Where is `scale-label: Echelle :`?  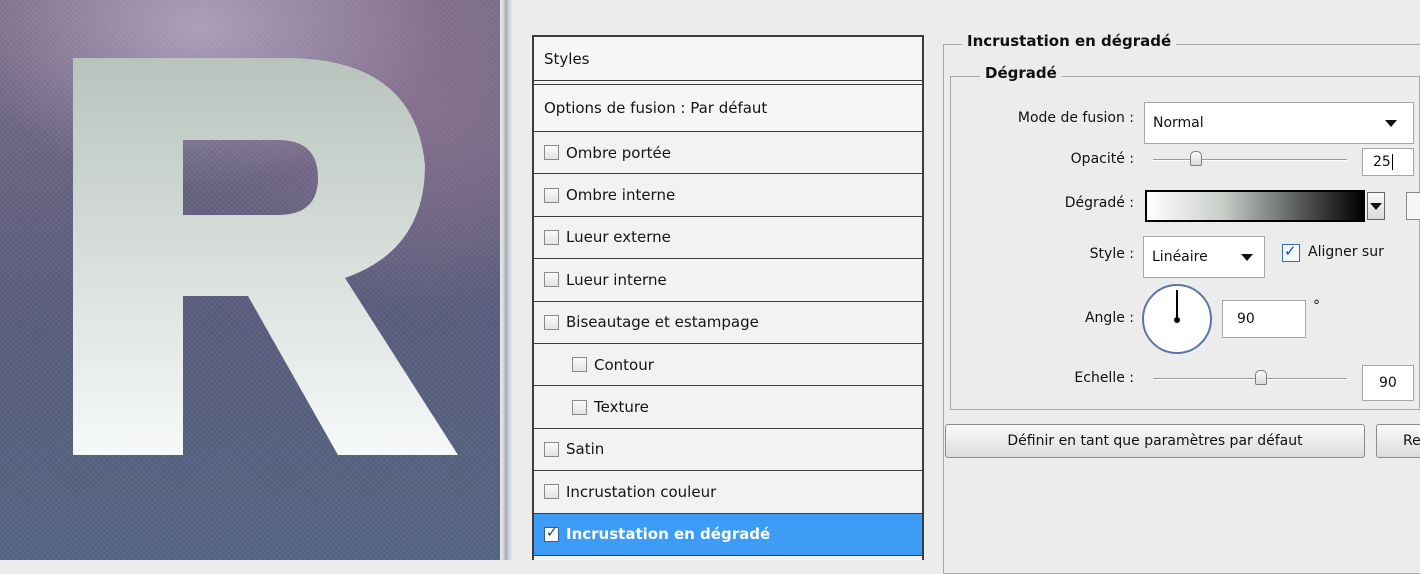
scale-label: Echelle : is located at coordinates (1104, 378).